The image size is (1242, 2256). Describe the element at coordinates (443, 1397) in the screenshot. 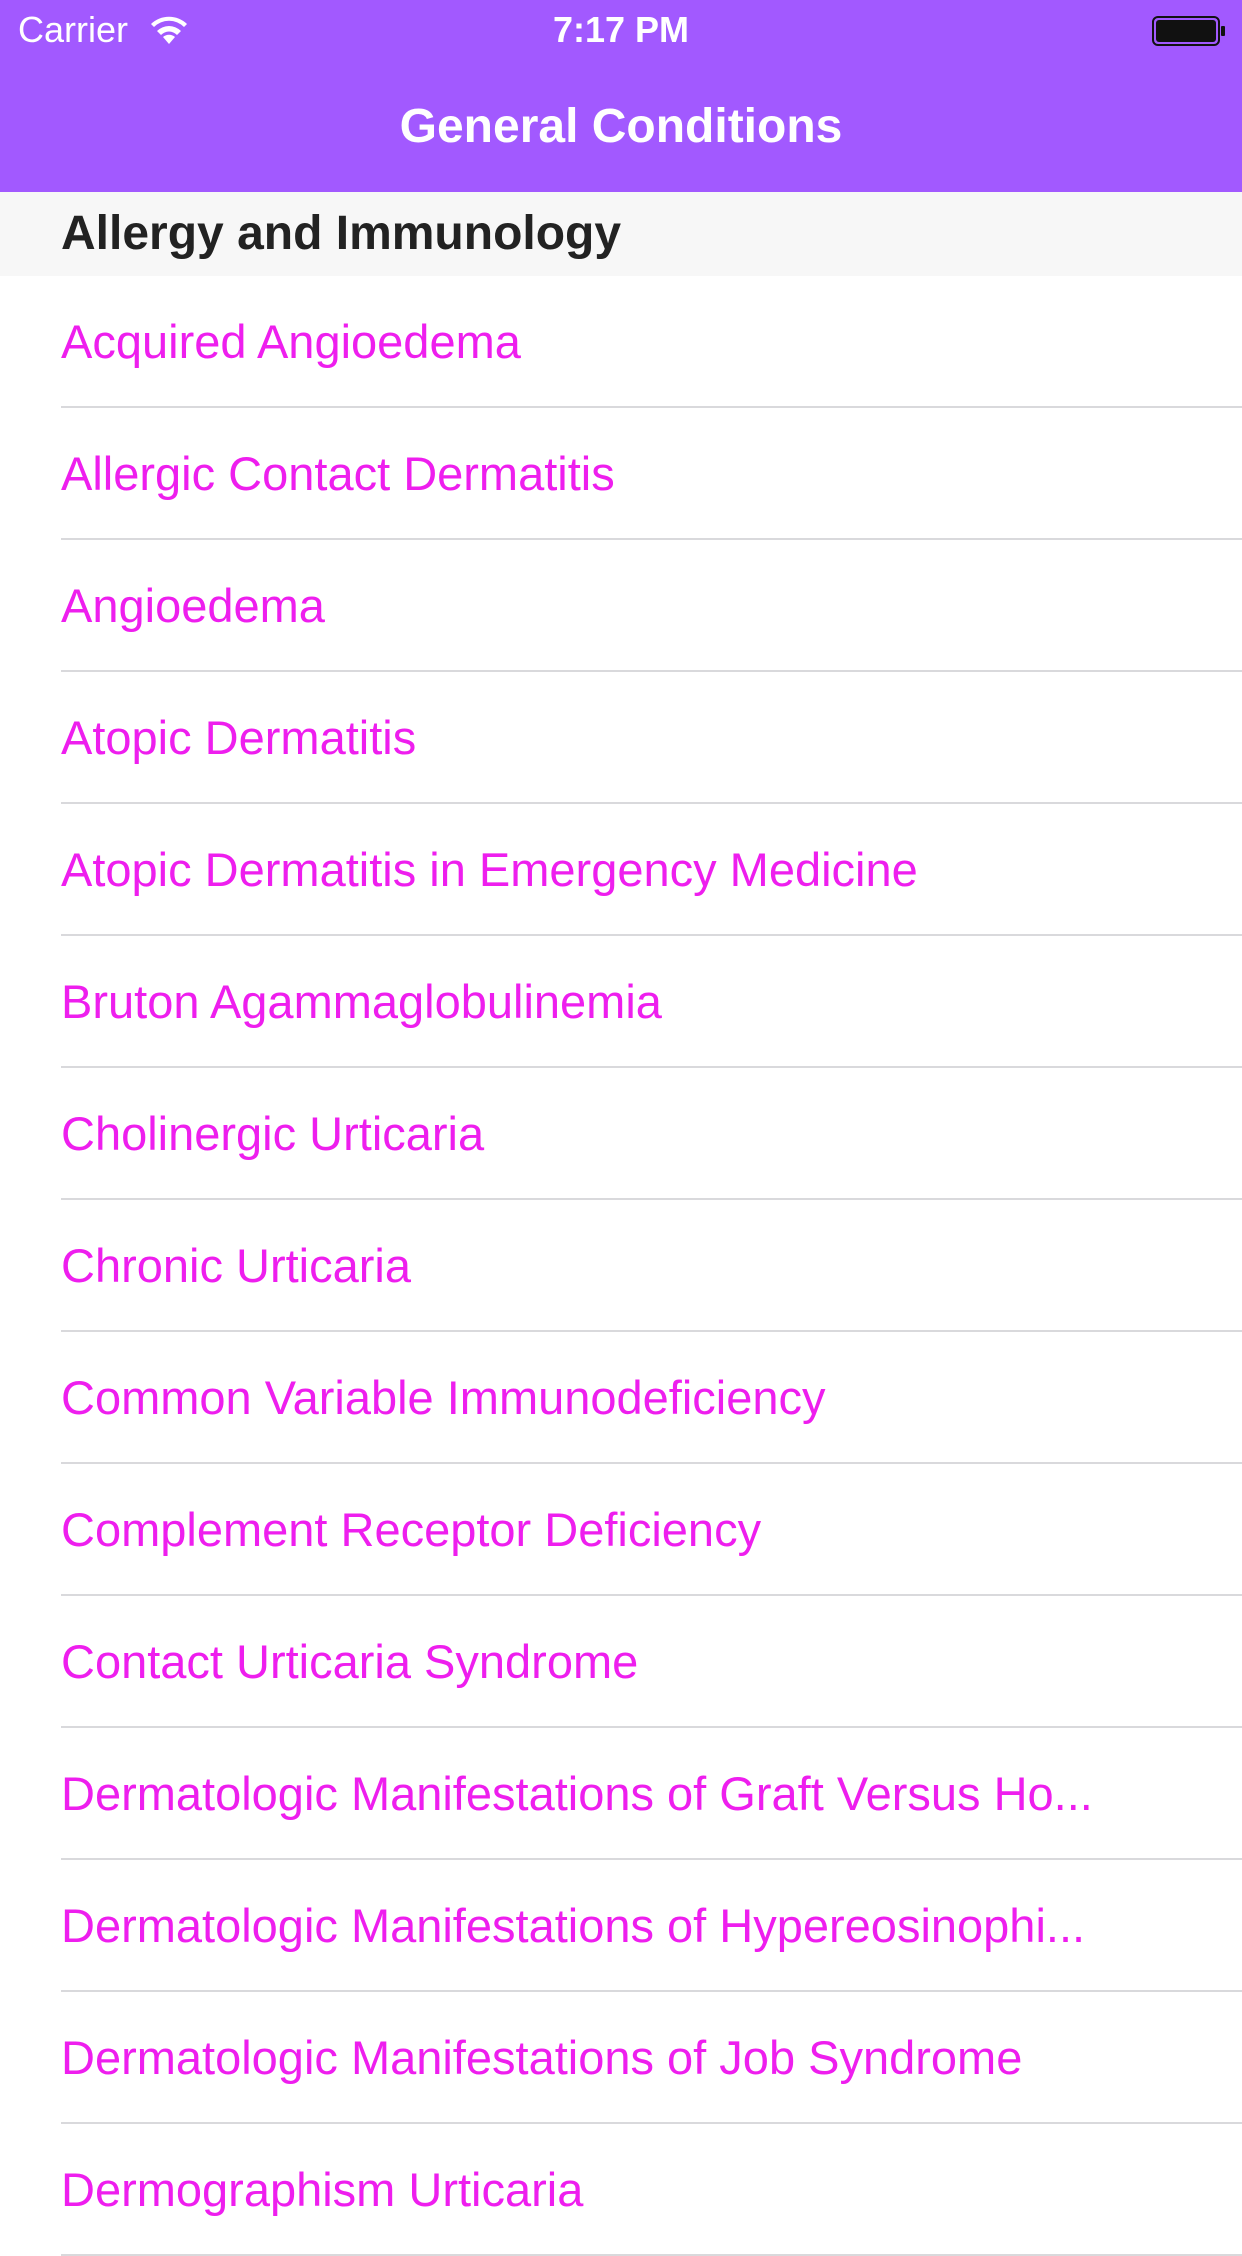

I see `list-item-label: Common Variable Immunodeficiency` at that location.